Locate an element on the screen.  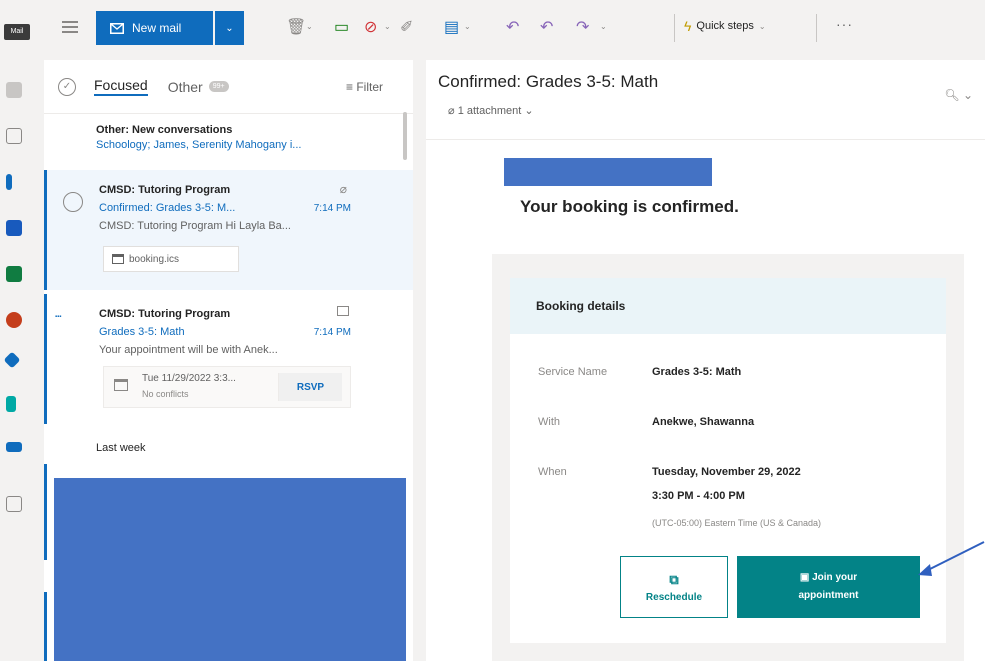
quick-steps-button: ϟ Quick steps ⌄ is located at coordinates (725, 26).